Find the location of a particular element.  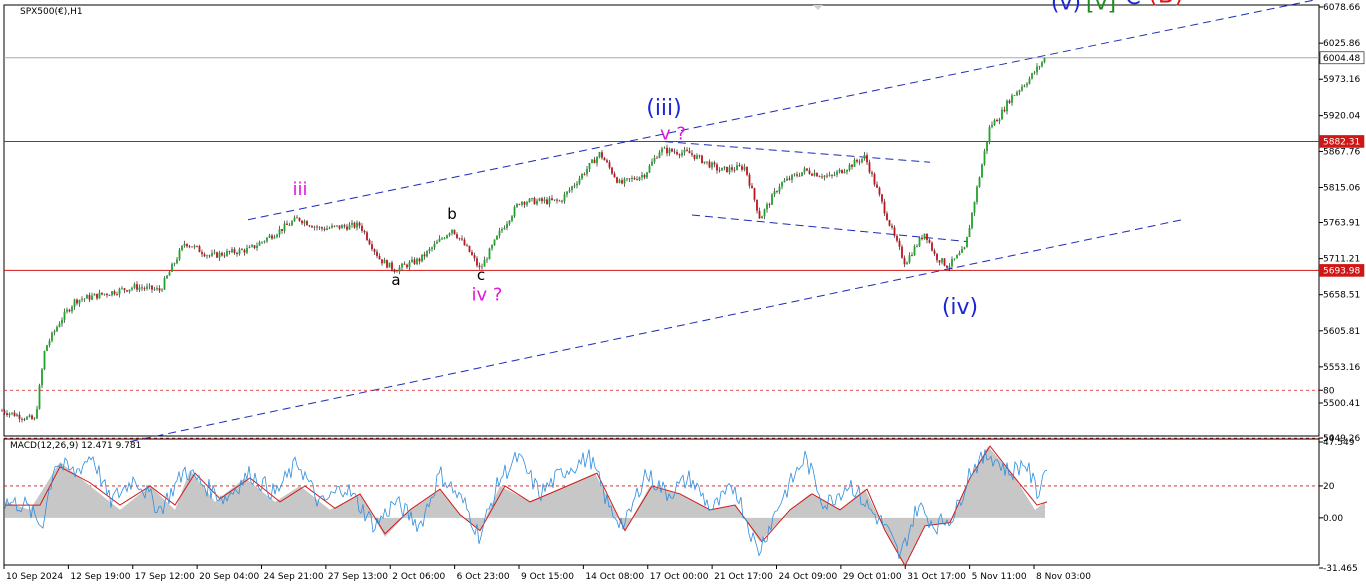

time-tick-label: 24 Oct 09:00 is located at coordinates (808, 577).